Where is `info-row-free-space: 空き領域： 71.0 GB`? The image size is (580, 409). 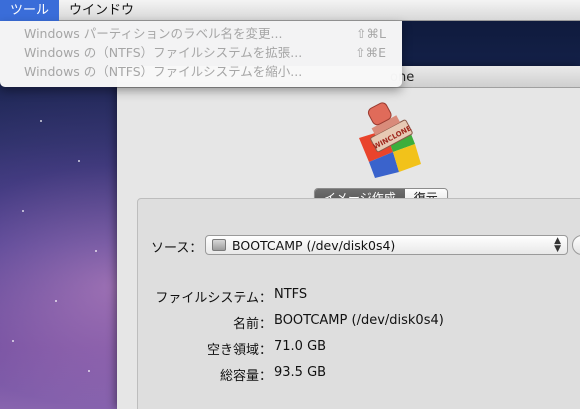
info-row-free-space: 空き領域： 71.0 GB is located at coordinates (237, 348).